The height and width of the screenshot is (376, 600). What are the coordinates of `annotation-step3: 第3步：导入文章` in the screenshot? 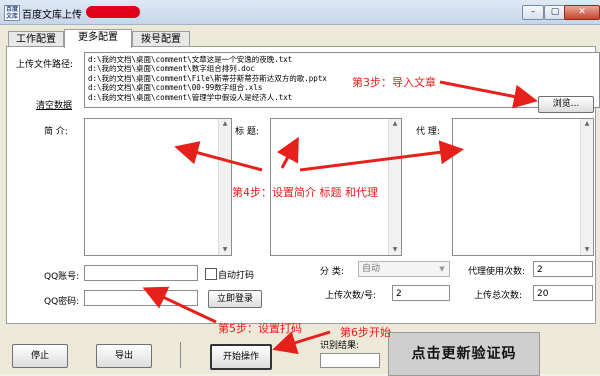 It's located at (394, 82).